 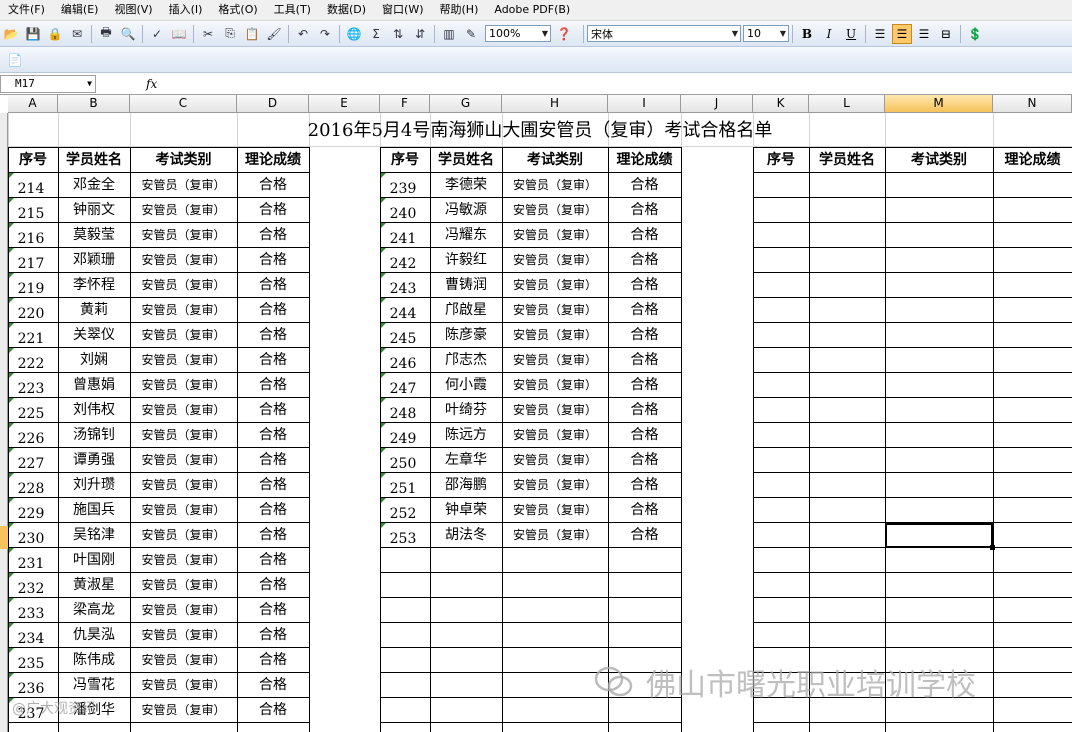 What do you see at coordinates (133, 10) in the screenshot?
I see `menu-item: 视图(V)` at bounding box center [133, 10].